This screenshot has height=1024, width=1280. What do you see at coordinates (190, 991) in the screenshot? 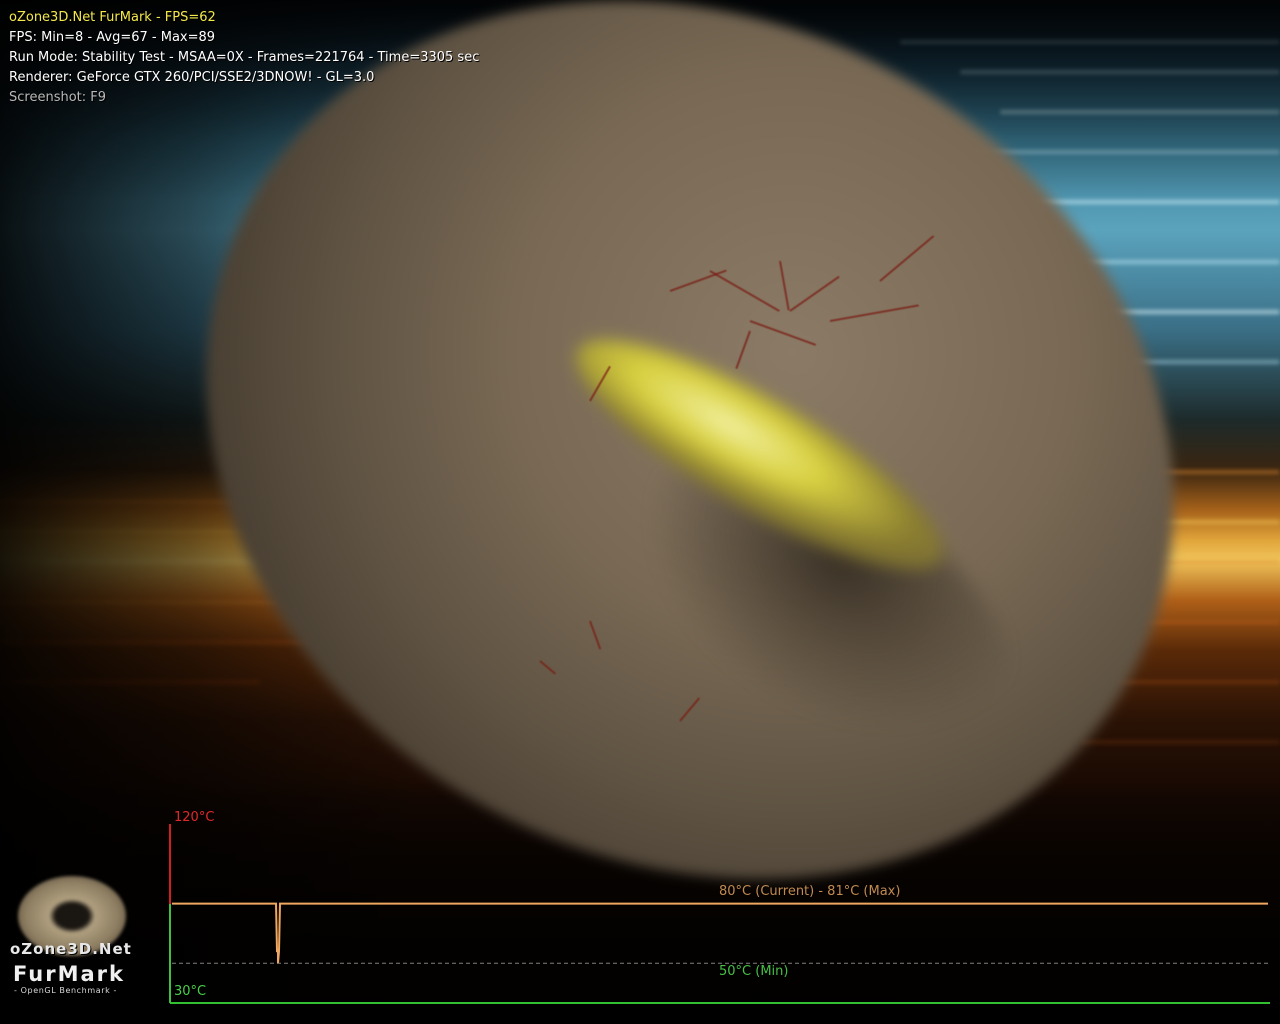
I see `graph-scale-min-label: 30°C` at bounding box center [190, 991].